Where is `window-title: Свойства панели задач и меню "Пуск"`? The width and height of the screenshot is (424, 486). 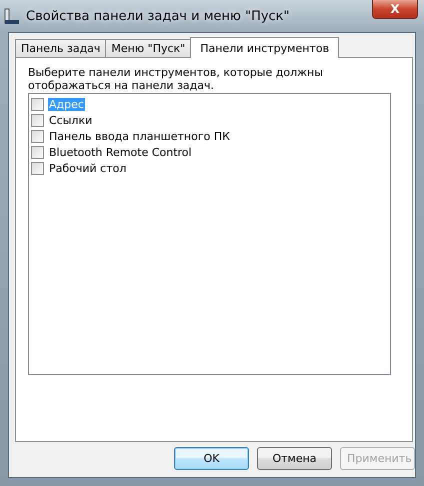
window-title: Свойства панели задач и меню "Пуск" is located at coordinates (158, 16).